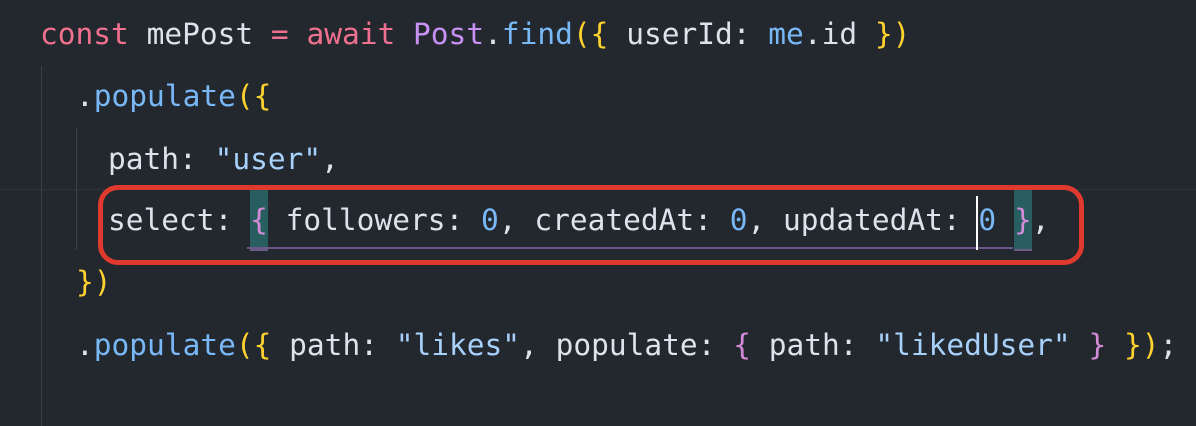 This screenshot has height=426, width=1196. What do you see at coordinates (449, 34) in the screenshot?
I see `class-post: Post` at bounding box center [449, 34].